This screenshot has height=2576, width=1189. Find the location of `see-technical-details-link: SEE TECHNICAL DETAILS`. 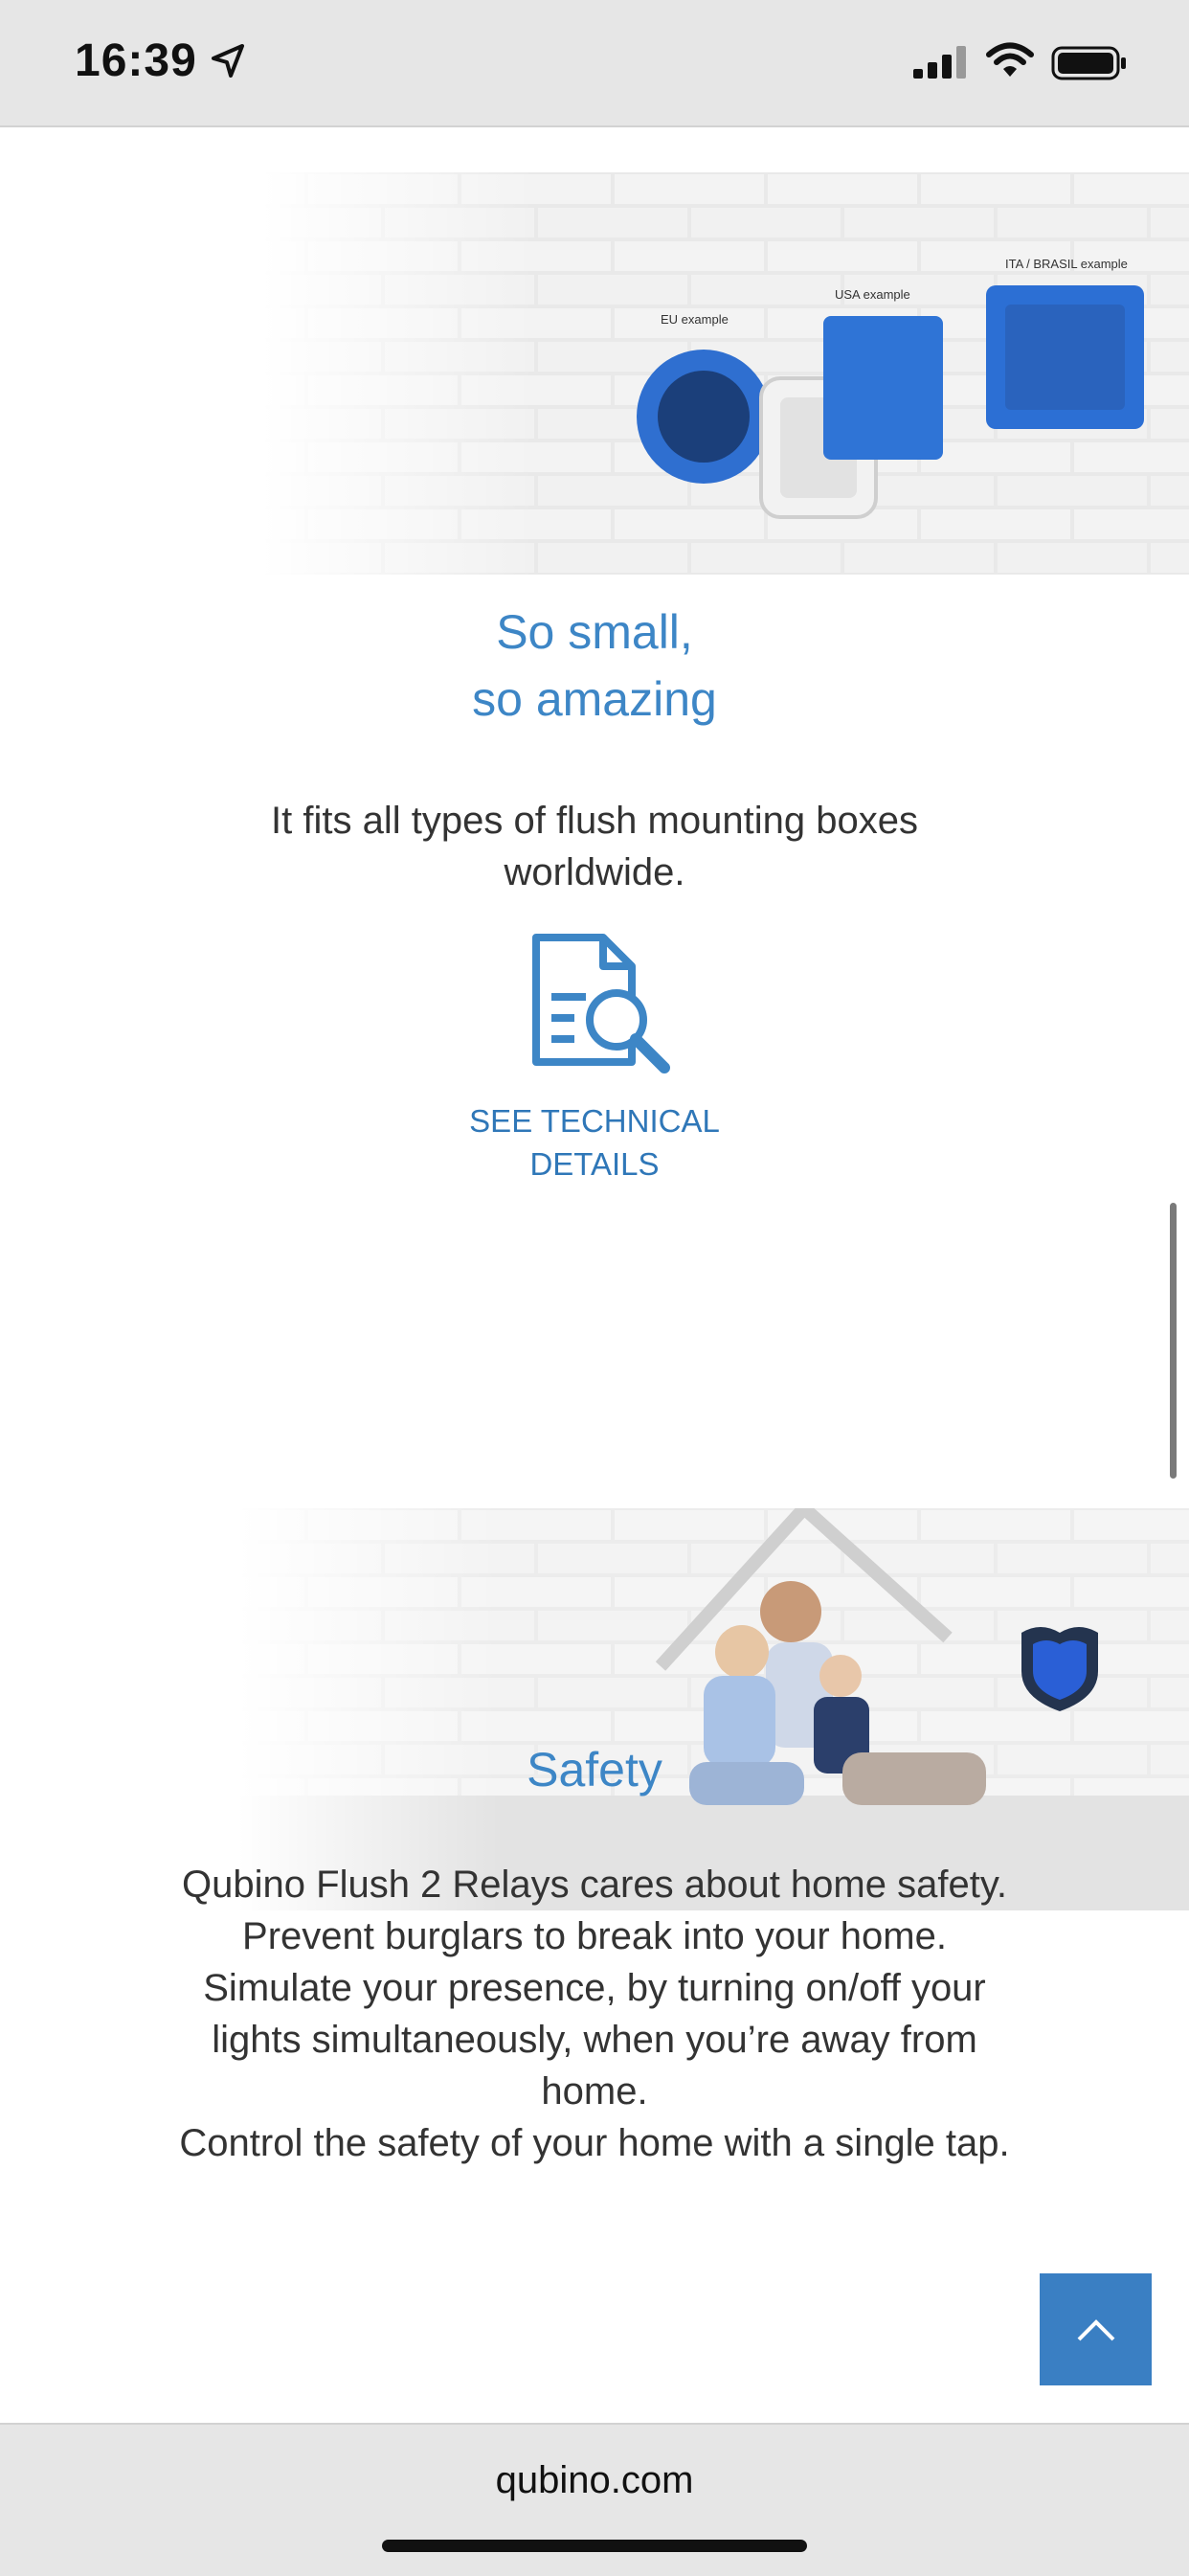

see-technical-details-link: SEE TECHNICAL DETAILS is located at coordinates (594, 1142).